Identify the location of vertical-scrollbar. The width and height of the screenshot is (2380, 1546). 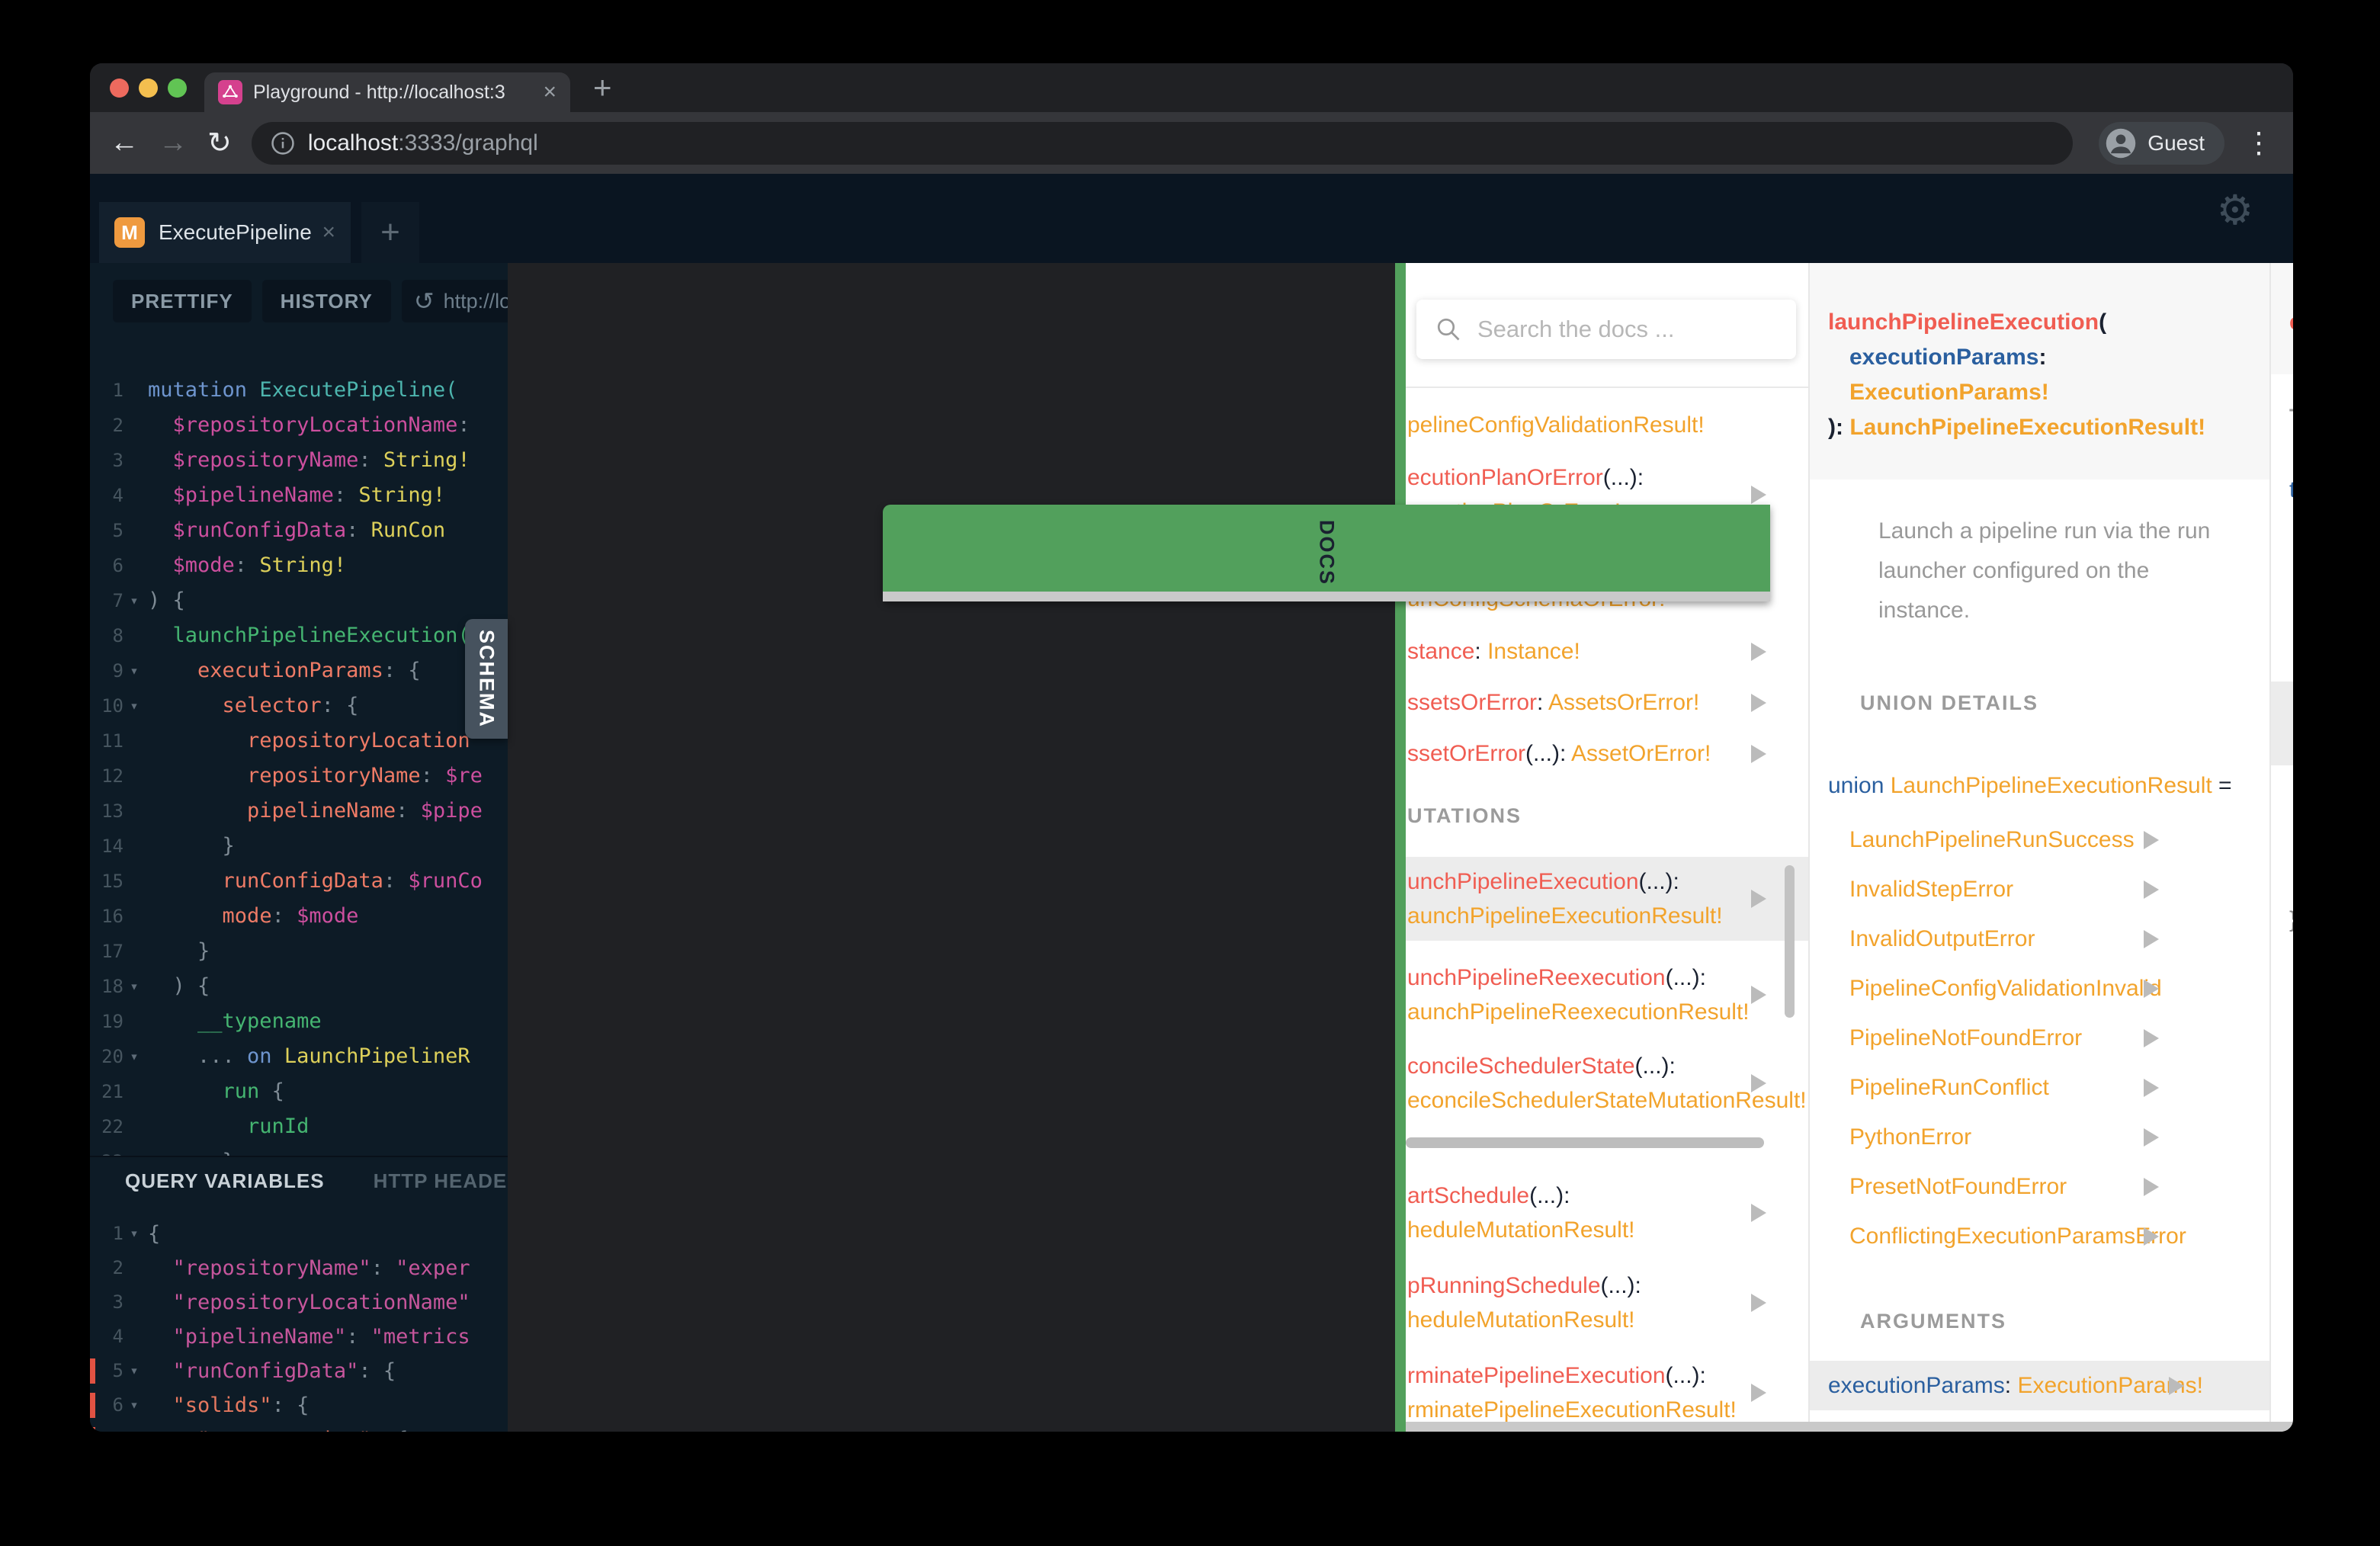
(1790, 941).